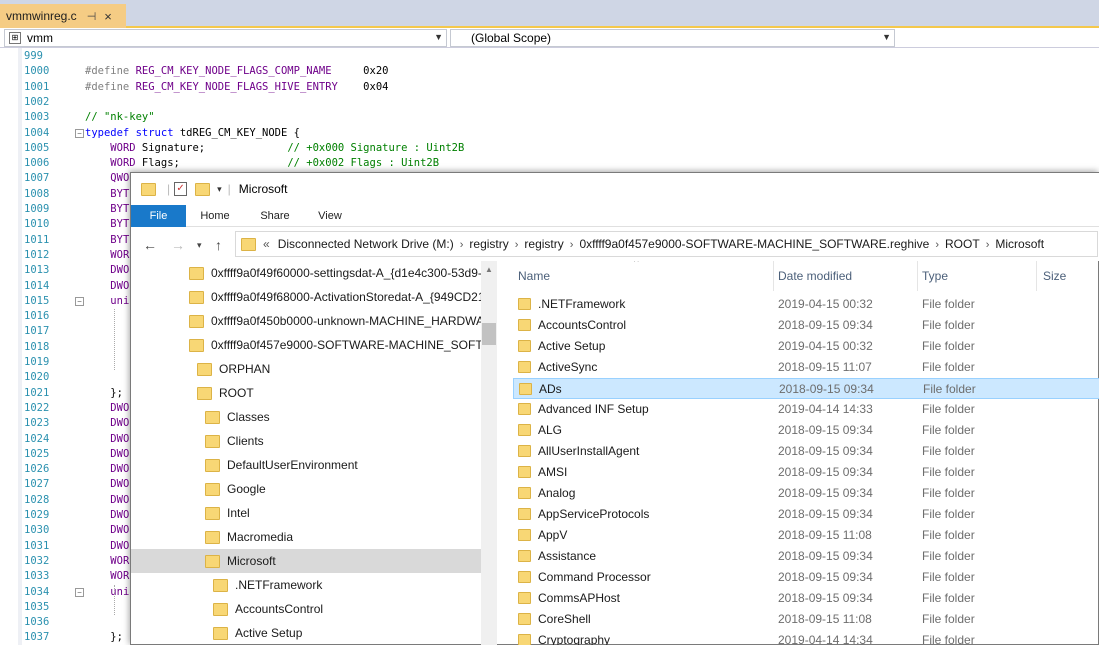 This screenshot has width=1099, height=645. What do you see at coordinates (108, 16) in the screenshot?
I see `close-icon: ×` at bounding box center [108, 16].